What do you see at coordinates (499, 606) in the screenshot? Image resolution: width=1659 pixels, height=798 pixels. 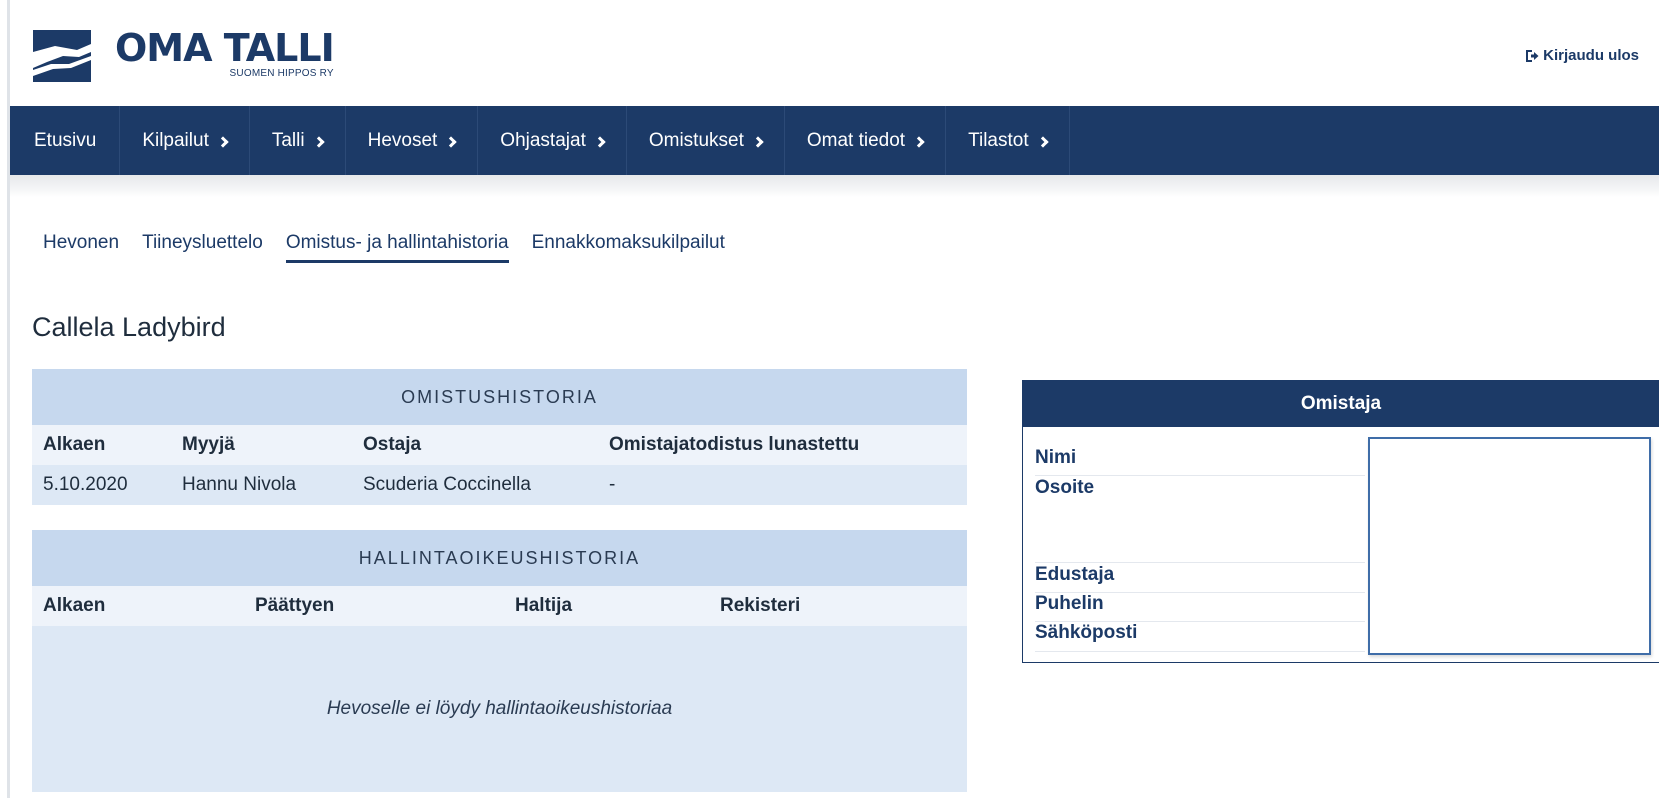 I see `table-header-row: Alkaen Päättyen Haltija Rekisteri` at bounding box center [499, 606].